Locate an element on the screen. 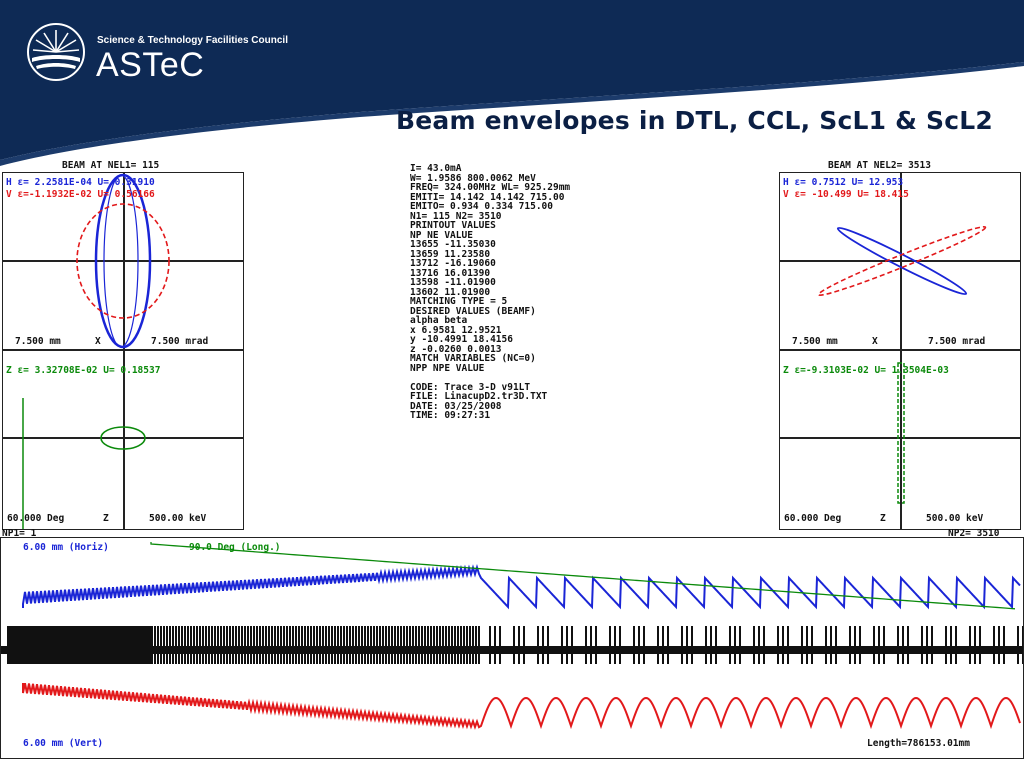 The width and height of the screenshot is (1024, 768). right-scale-label: X is located at coordinates (875, 341).